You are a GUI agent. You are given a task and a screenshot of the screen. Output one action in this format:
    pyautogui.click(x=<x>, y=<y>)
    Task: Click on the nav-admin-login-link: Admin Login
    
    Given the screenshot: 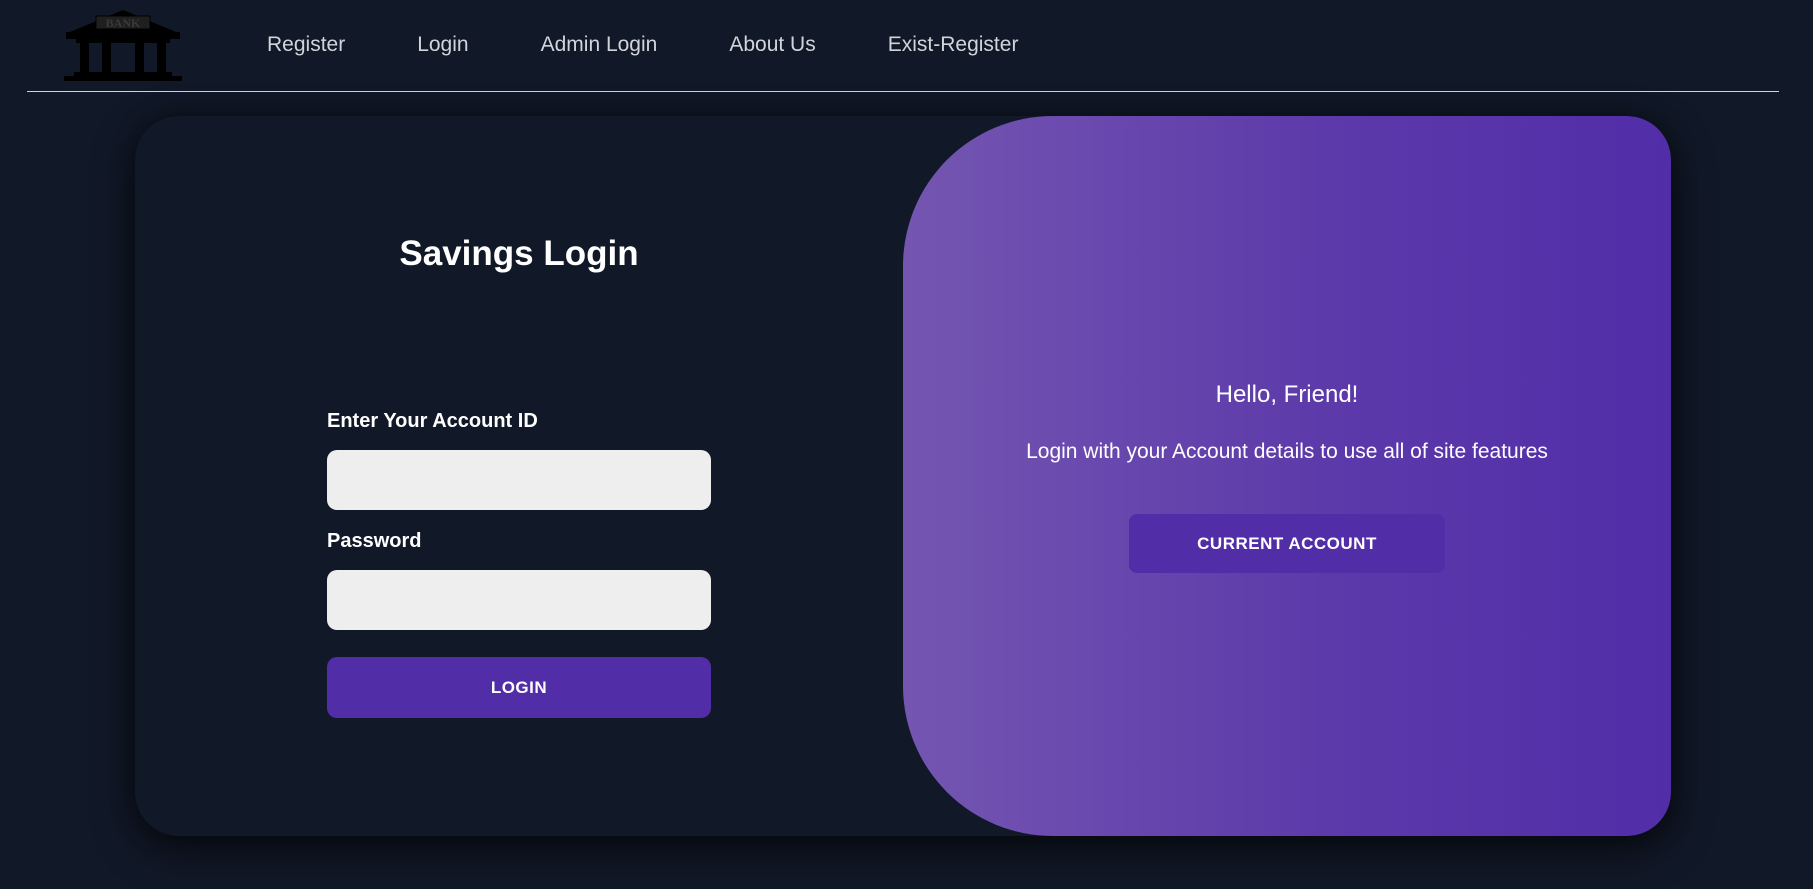 What is the action you would take?
    pyautogui.click(x=599, y=45)
    